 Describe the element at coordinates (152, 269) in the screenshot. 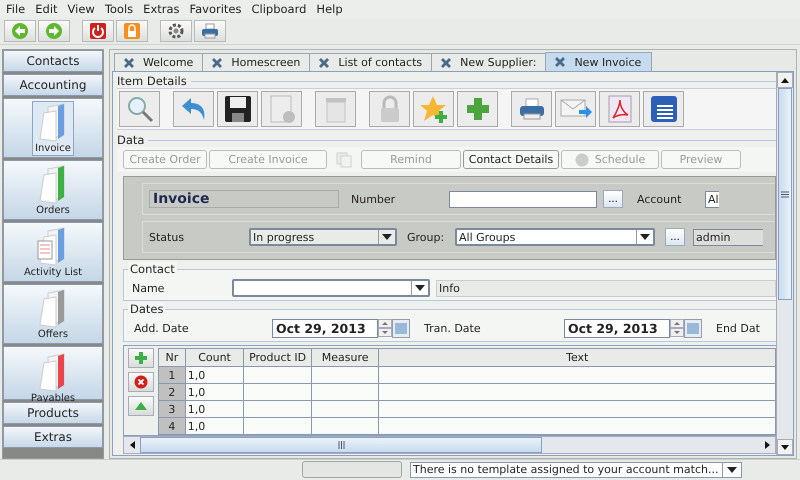

I see `section-title: Contact` at that location.